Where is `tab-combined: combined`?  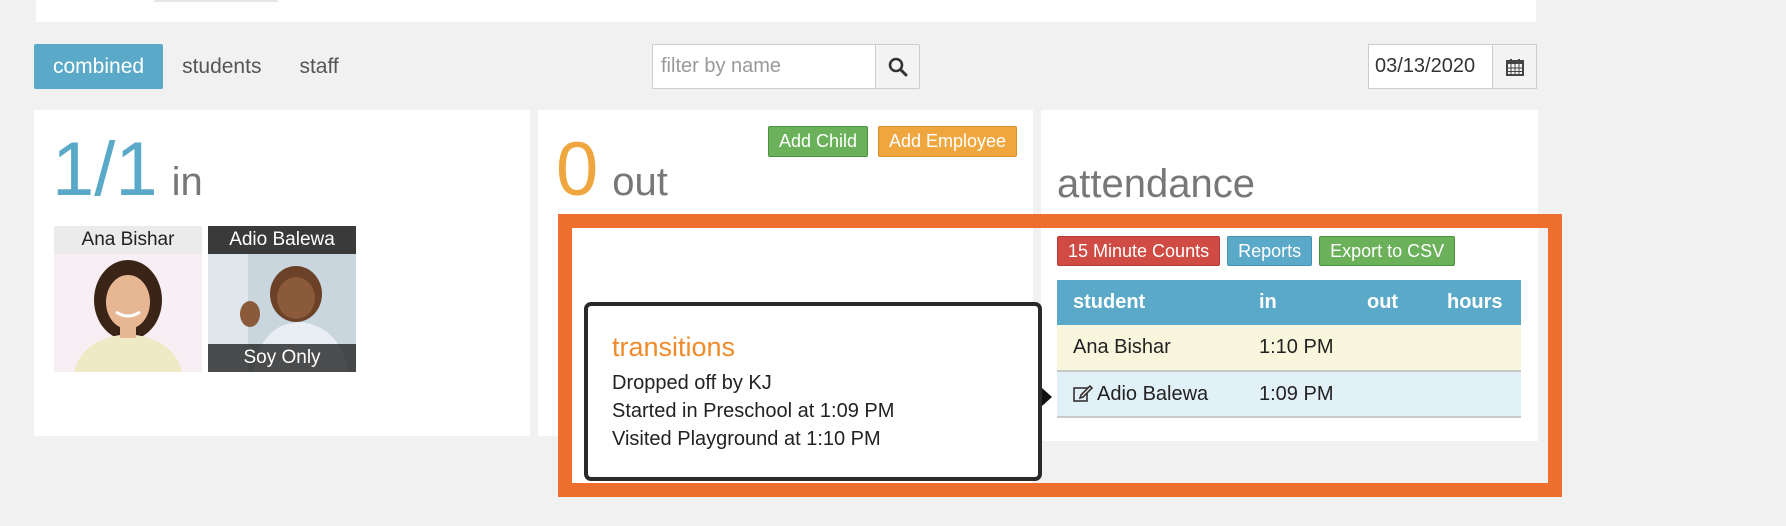 tab-combined: combined is located at coordinates (99, 66).